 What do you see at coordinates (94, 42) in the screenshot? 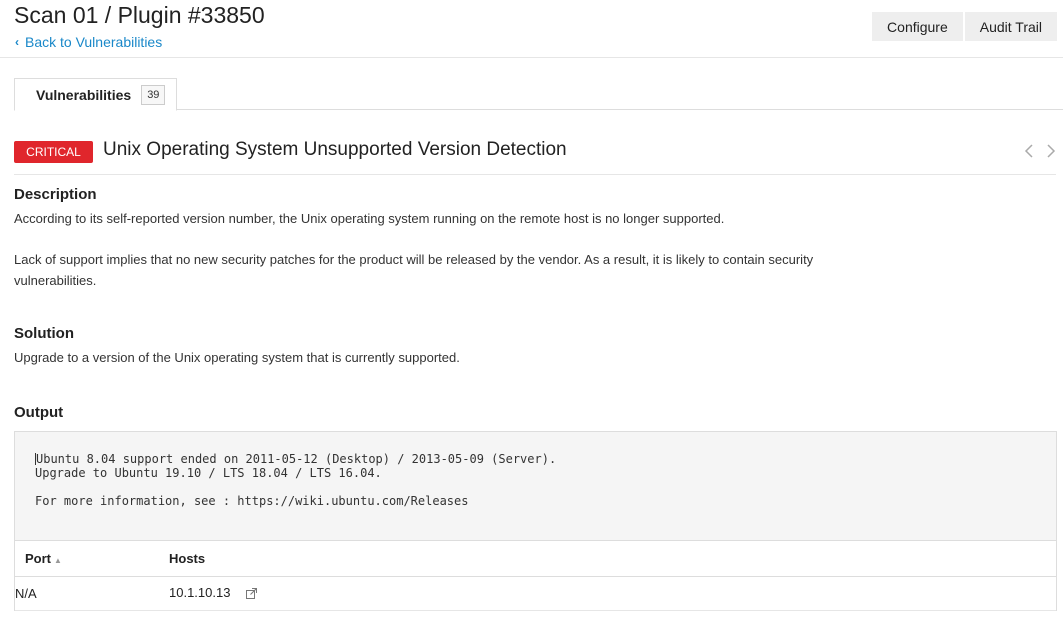
I see `back-link-label: Back to Vulnerabilities` at bounding box center [94, 42].